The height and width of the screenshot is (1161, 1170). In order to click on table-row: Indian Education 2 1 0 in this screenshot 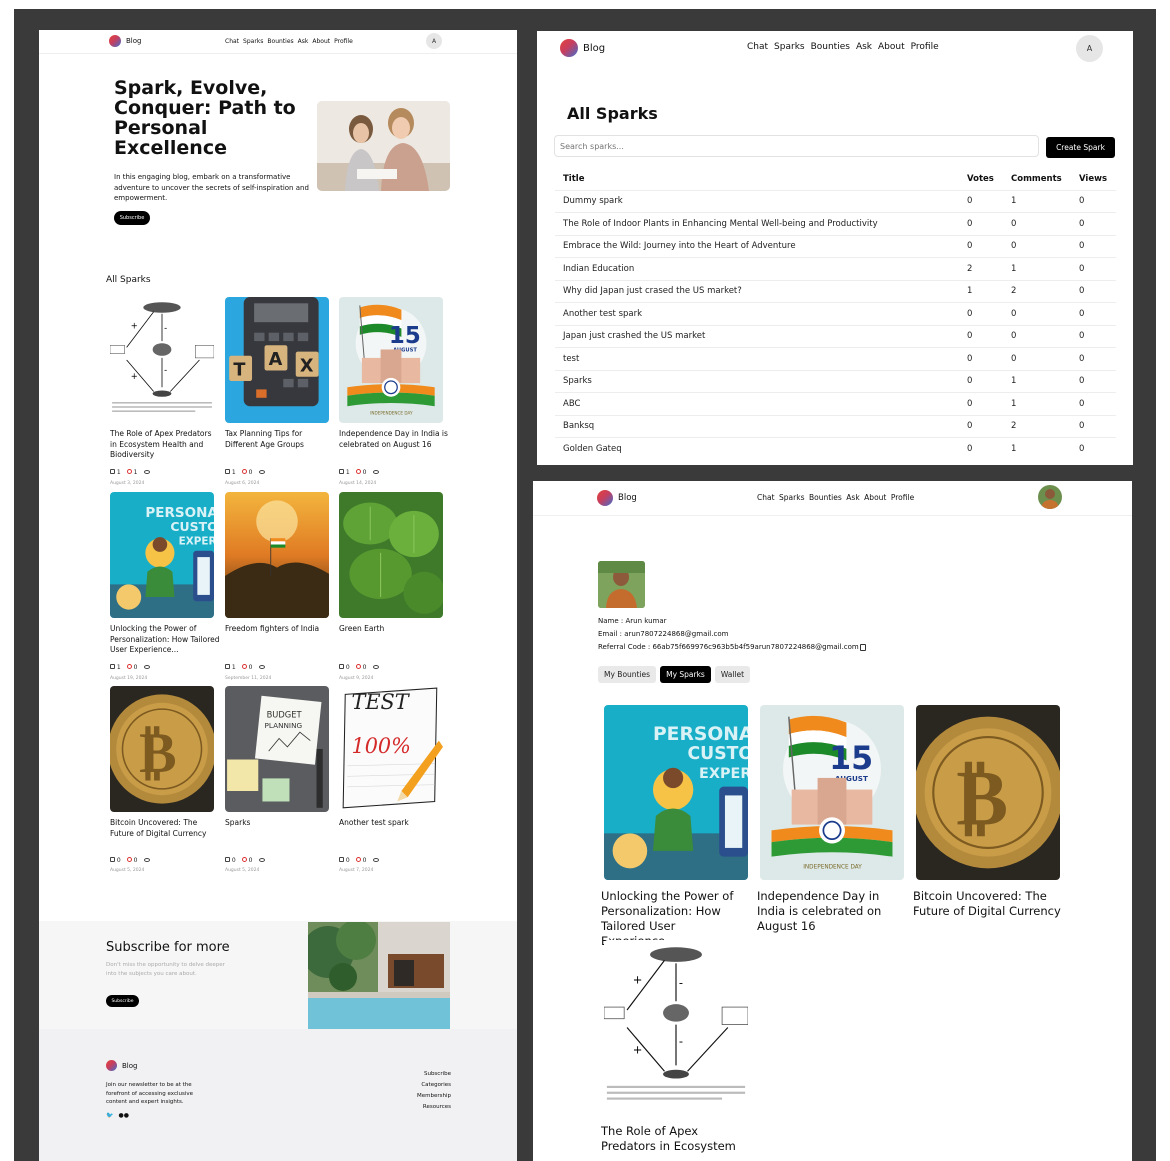, I will do `click(835, 268)`.